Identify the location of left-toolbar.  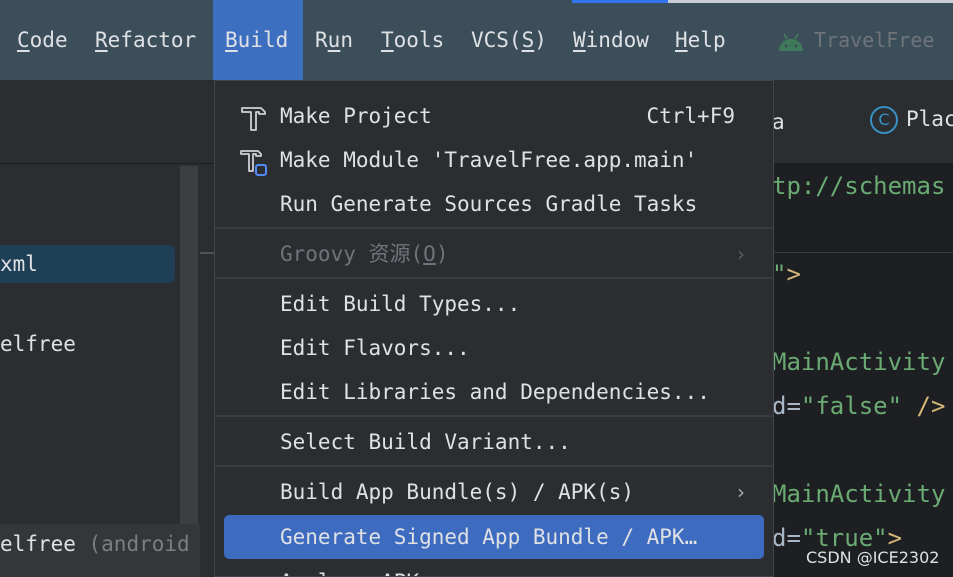
(107, 122).